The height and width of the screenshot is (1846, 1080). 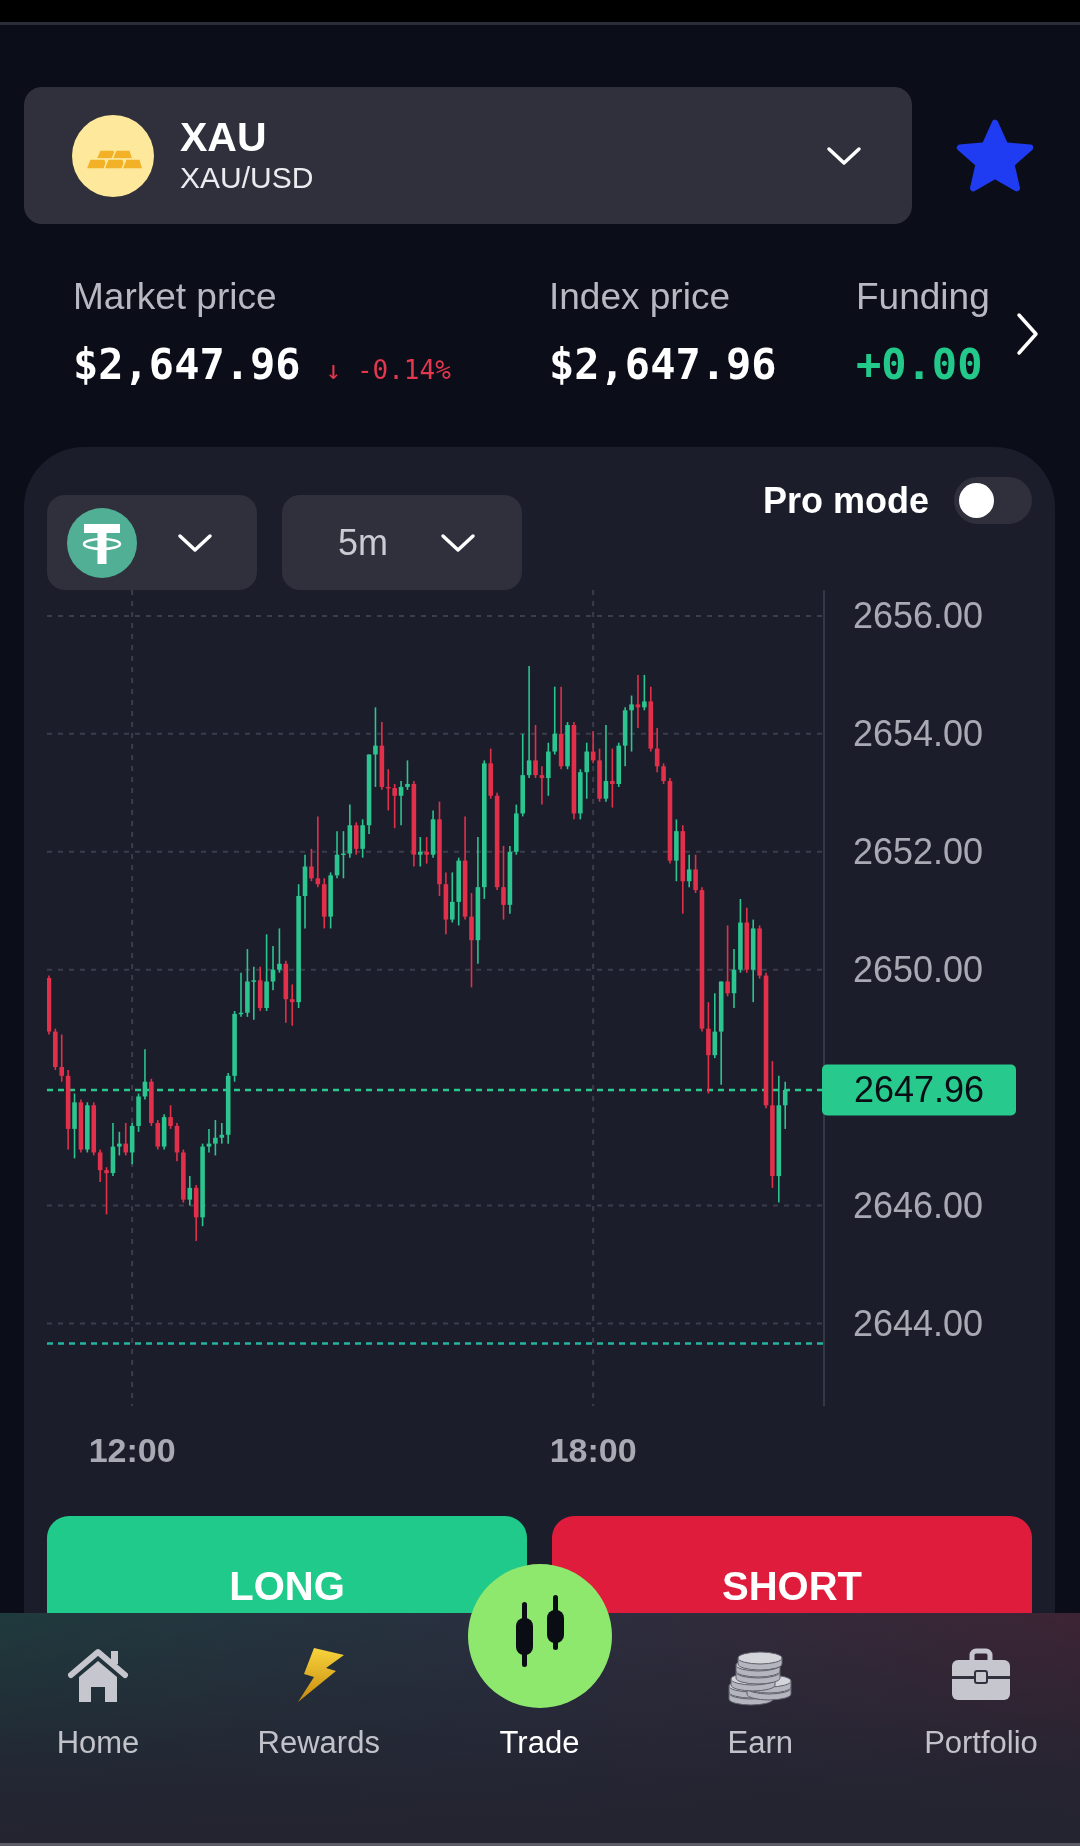 I want to click on current-price-tag: 2647.96, so click(x=919, y=1090).